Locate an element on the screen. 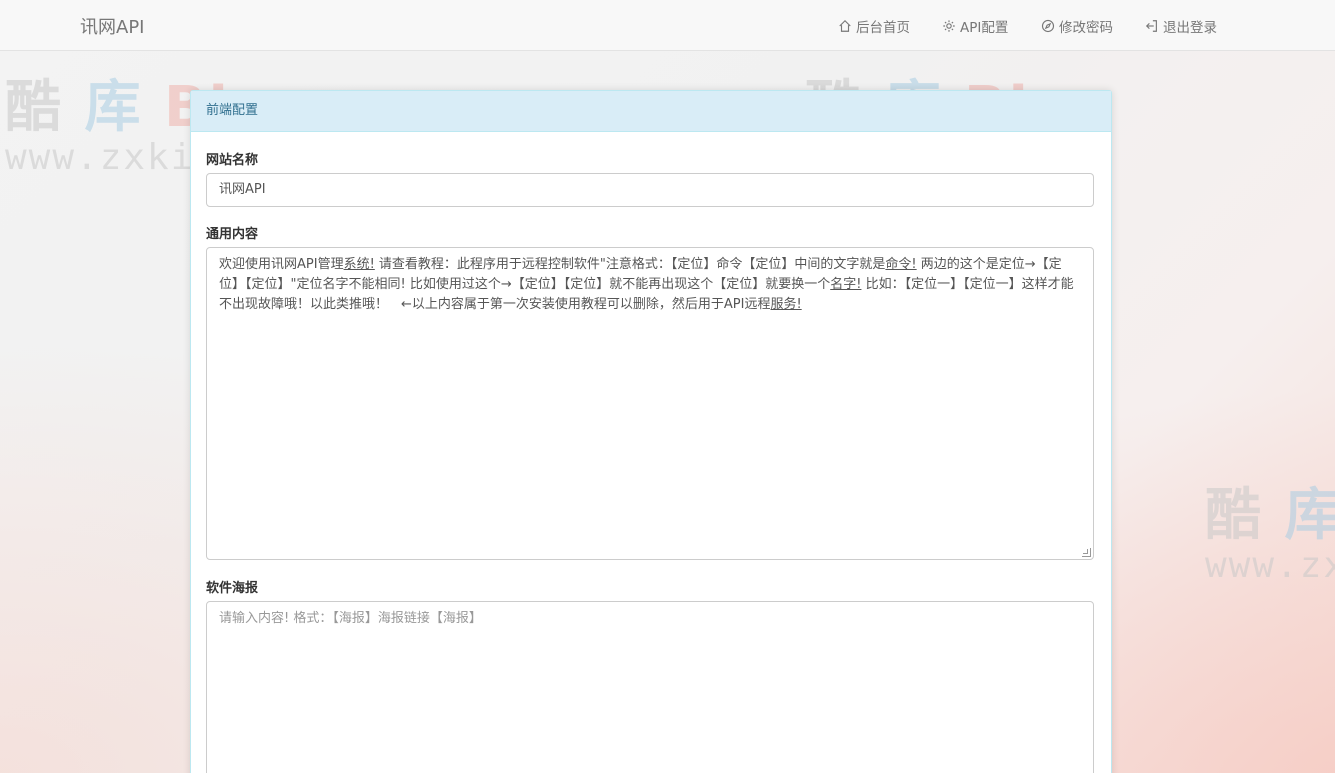 The width and height of the screenshot is (1335, 773). nav-item-label: 修改密码 is located at coordinates (1086, 28).